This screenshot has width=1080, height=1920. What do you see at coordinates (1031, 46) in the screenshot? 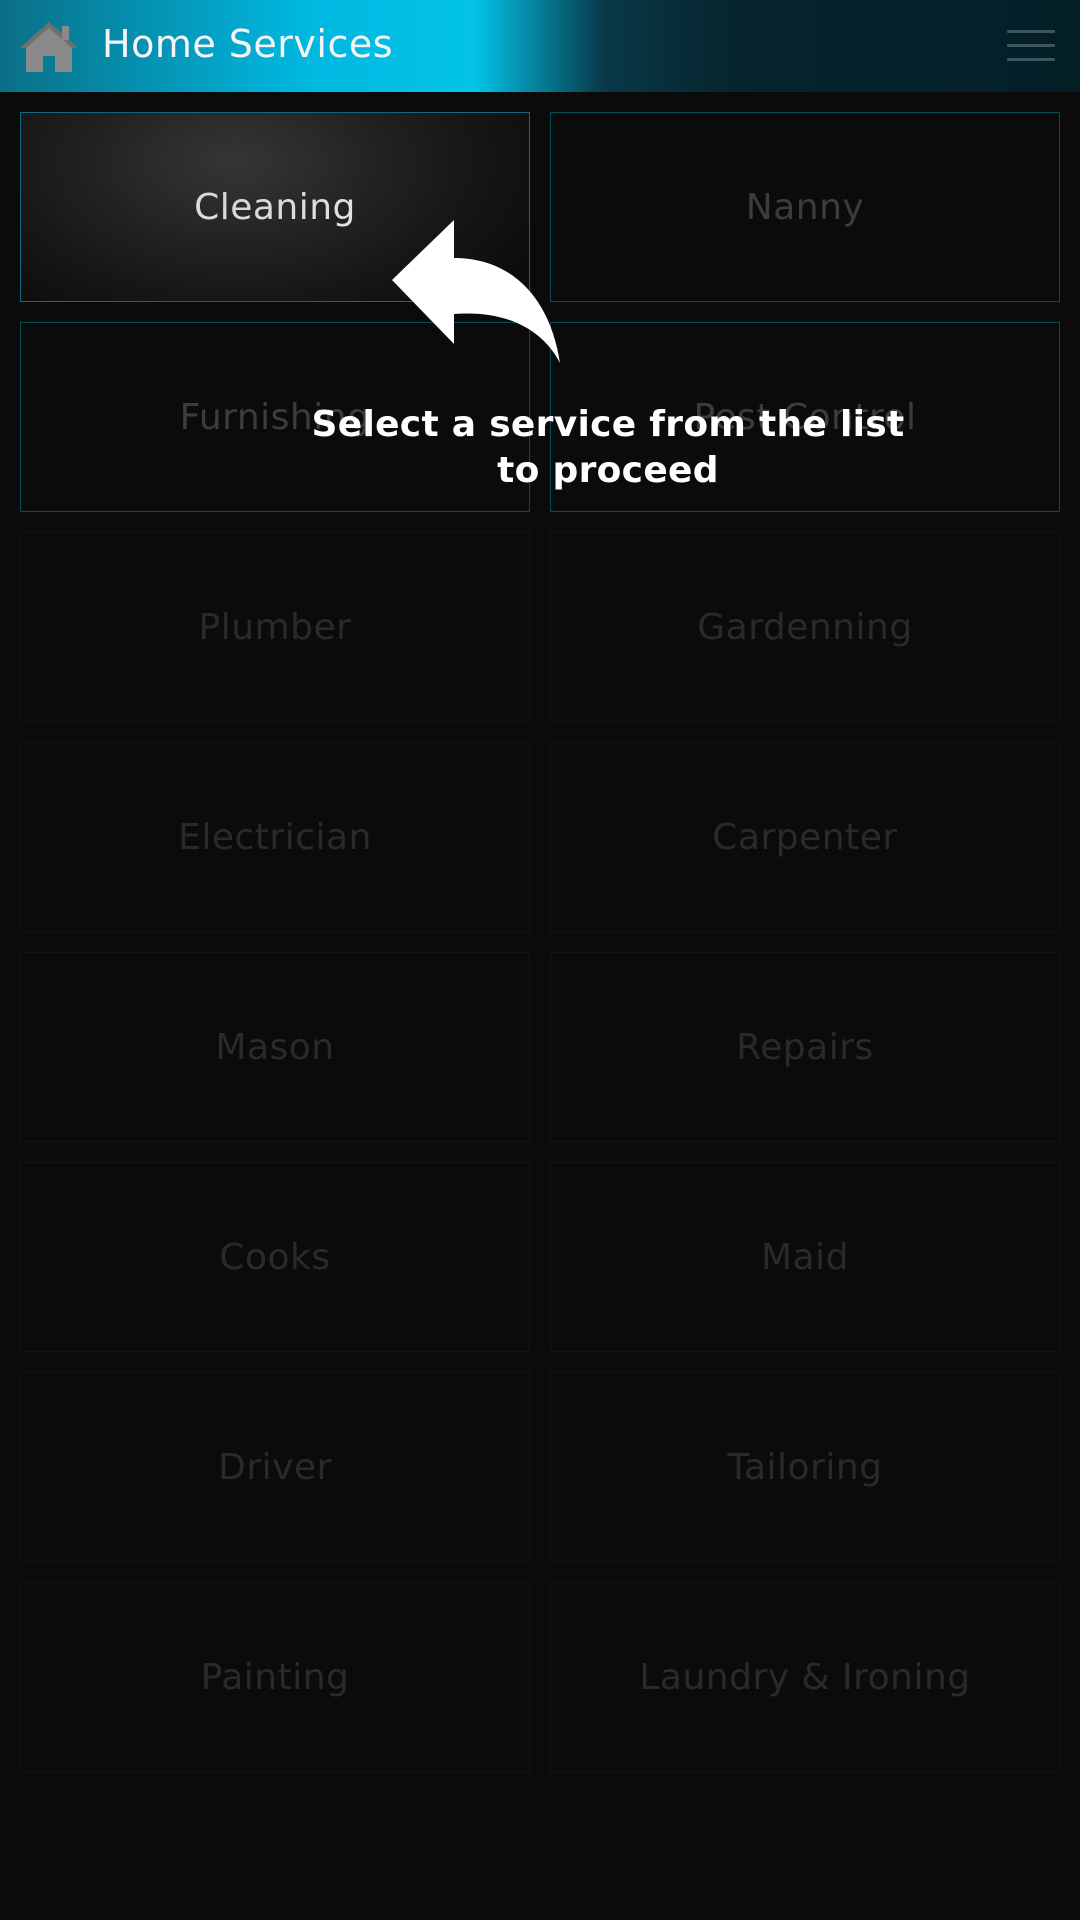
I see `hamburger-menu-icon` at bounding box center [1031, 46].